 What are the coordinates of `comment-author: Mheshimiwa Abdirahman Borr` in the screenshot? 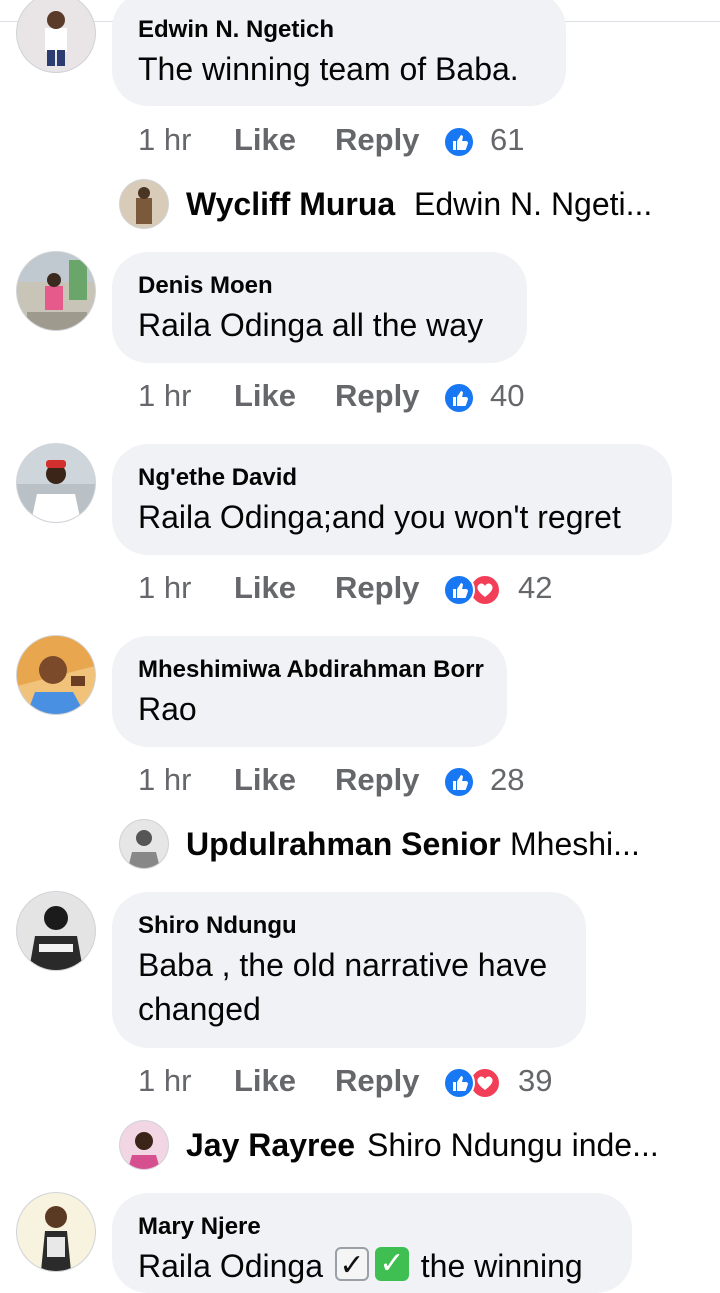 It's located at (311, 670).